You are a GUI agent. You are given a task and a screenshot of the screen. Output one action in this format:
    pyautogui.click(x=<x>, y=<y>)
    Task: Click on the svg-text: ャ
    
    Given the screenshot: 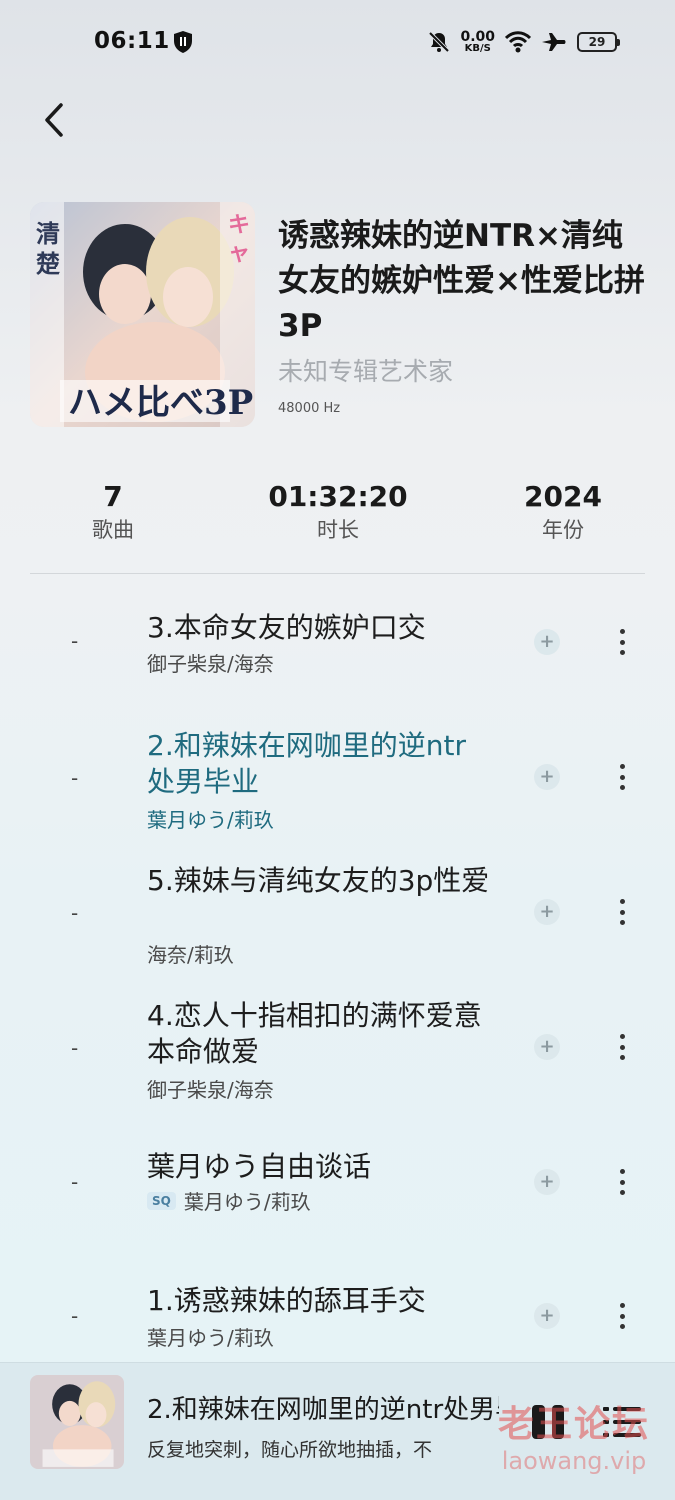 What is the action you would take?
    pyautogui.click(x=239, y=253)
    